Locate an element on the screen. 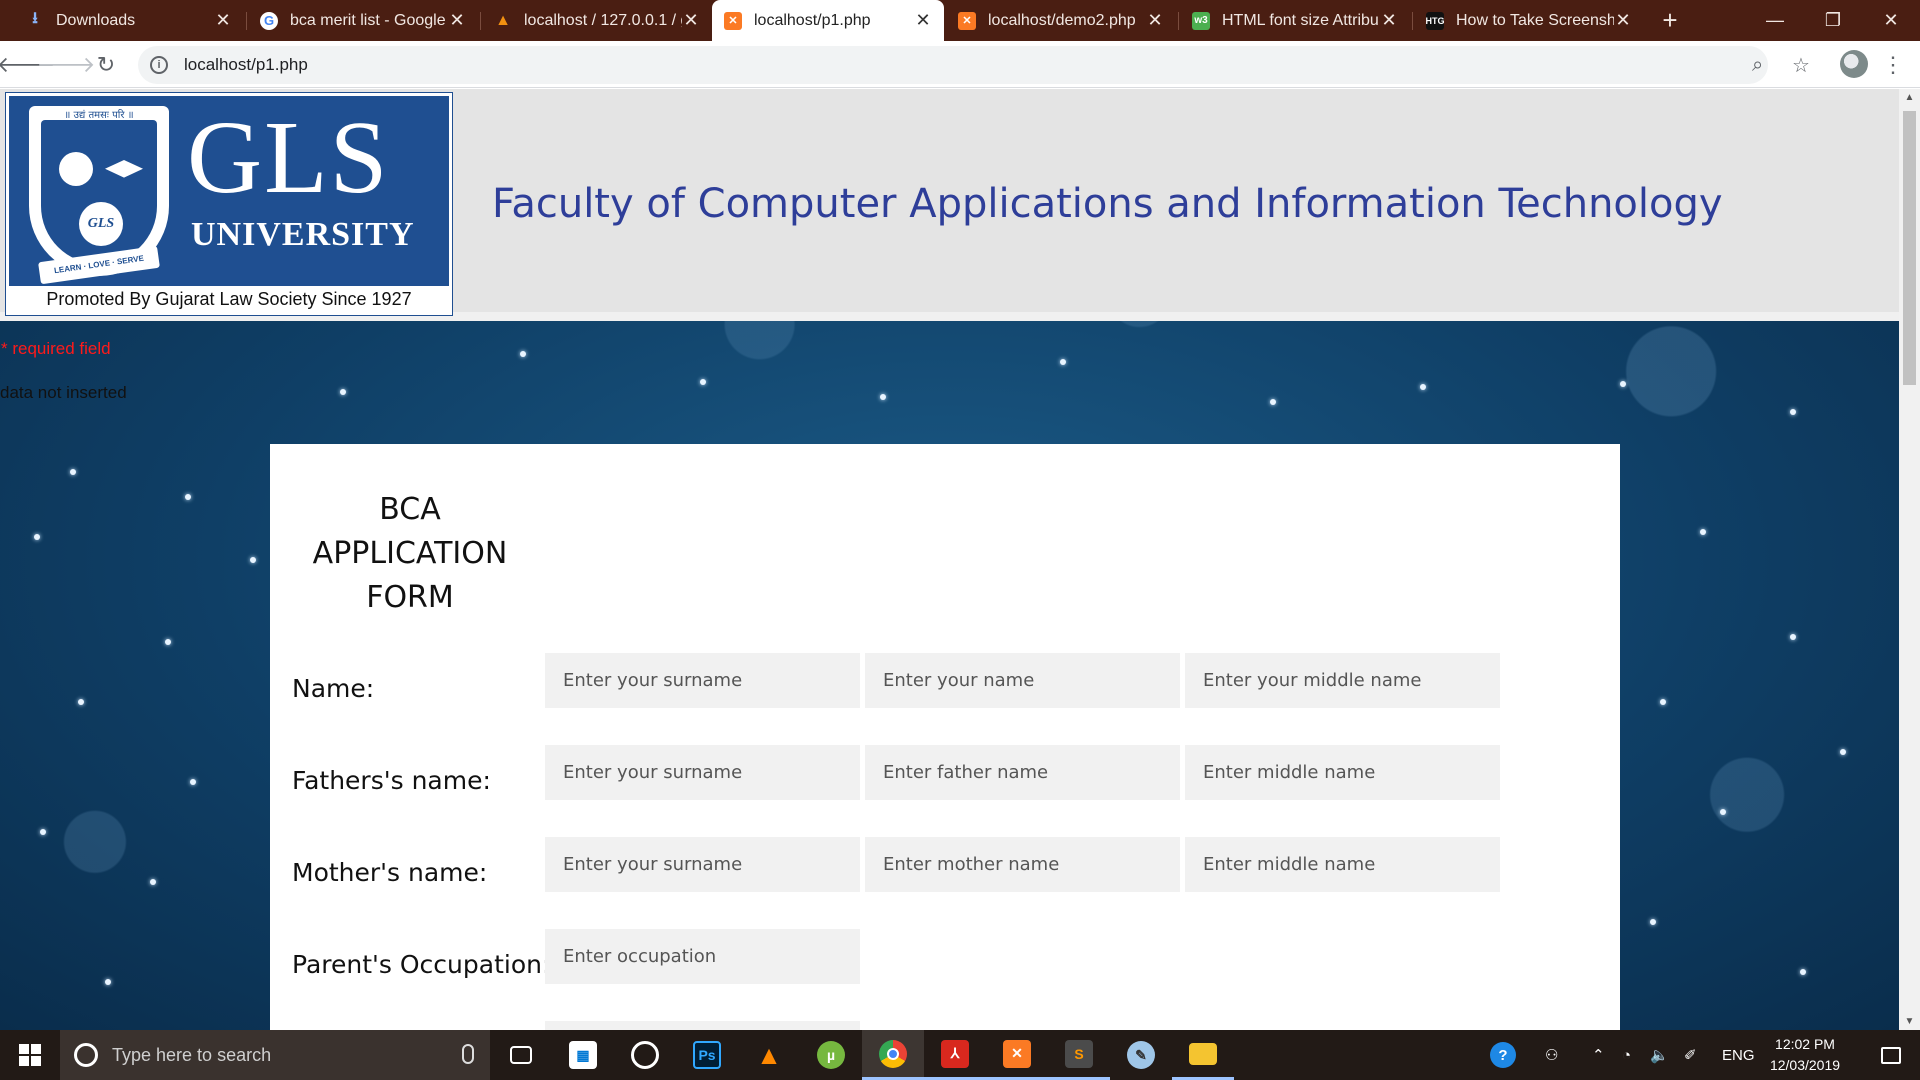  next-field-partial is located at coordinates (702, 1025).